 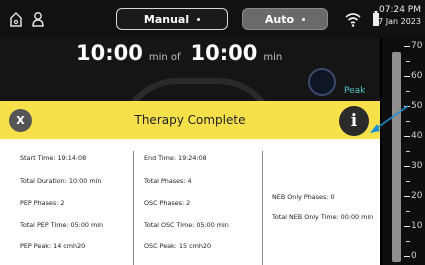 What do you see at coordinates (417, 76) in the screenshot?
I see `scale-label: 60` at bounding box center [417, 76].